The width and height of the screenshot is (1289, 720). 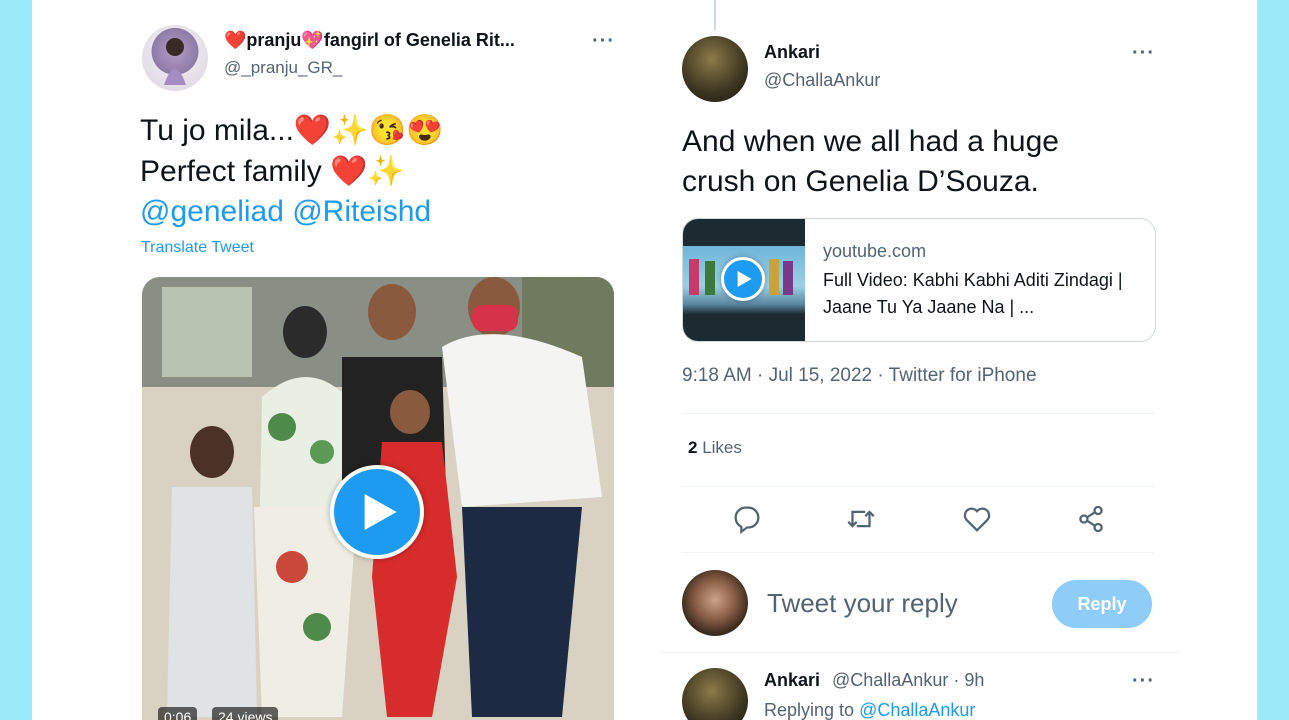 What do you see at coordinates (908, 680) in the screenshot?
I see `handle-time: @ChallaAnkur · 9h` at bounding box center [908, 680].